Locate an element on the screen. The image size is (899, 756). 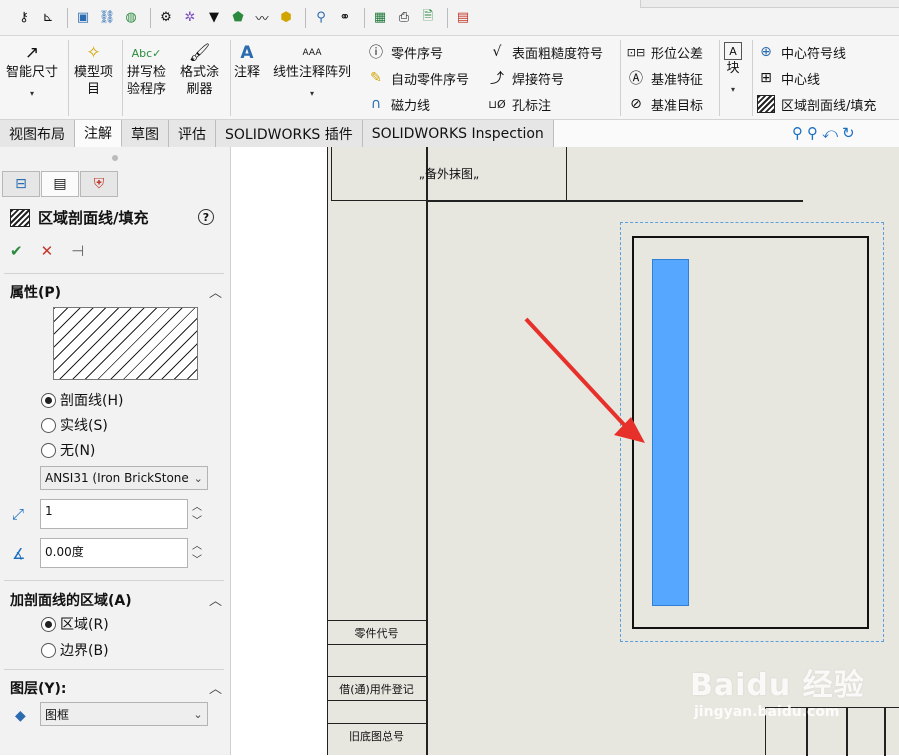
tab-view-layout: 视图布局 is located at coordinates (37, 133).